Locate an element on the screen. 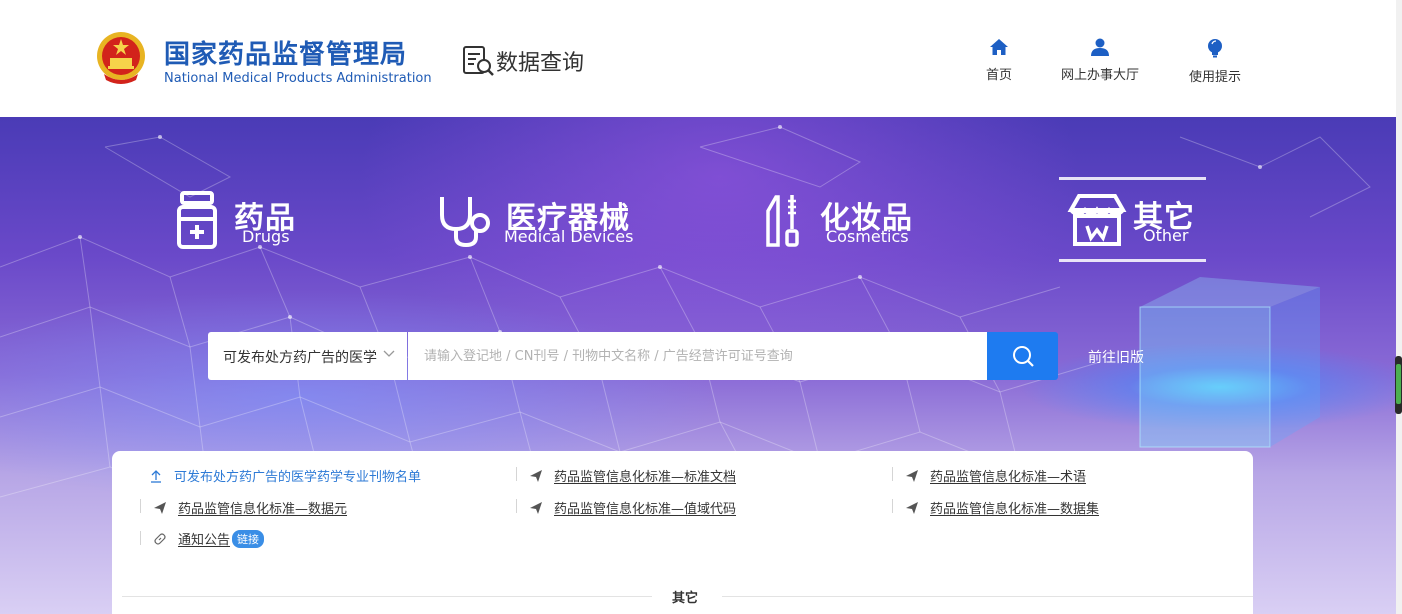 The image size is (1402, 614). search-input is located at coordinates (697, 356).